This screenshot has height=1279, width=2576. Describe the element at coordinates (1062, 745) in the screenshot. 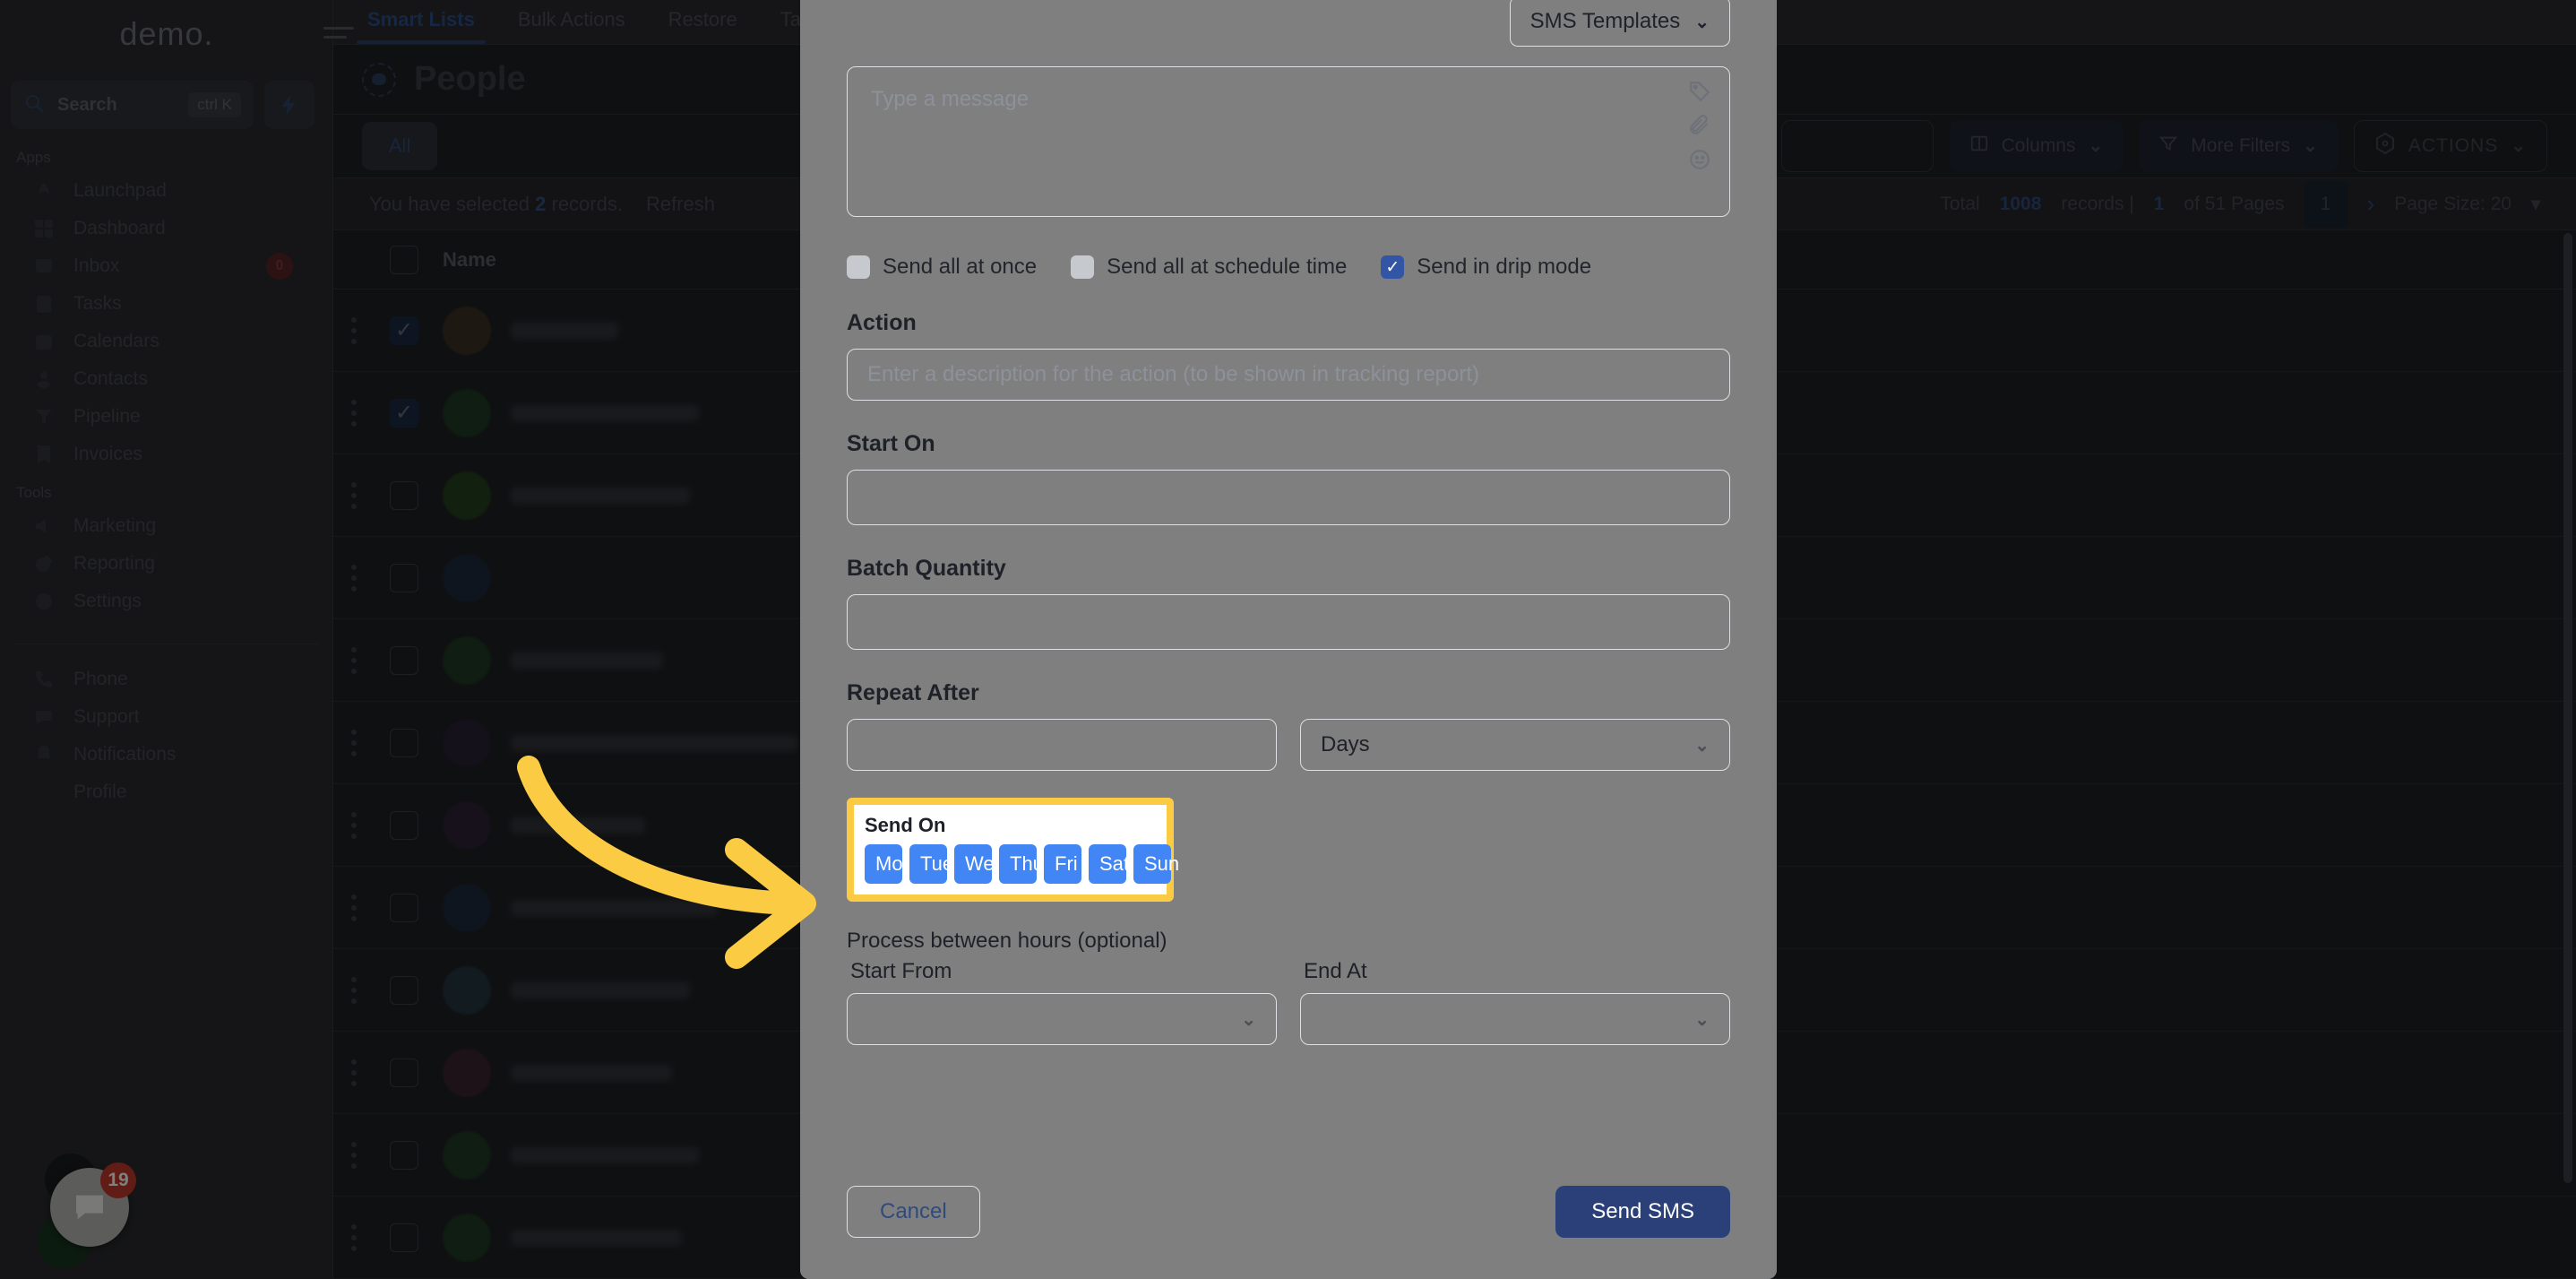

I see `repeat-after-input` at that location.